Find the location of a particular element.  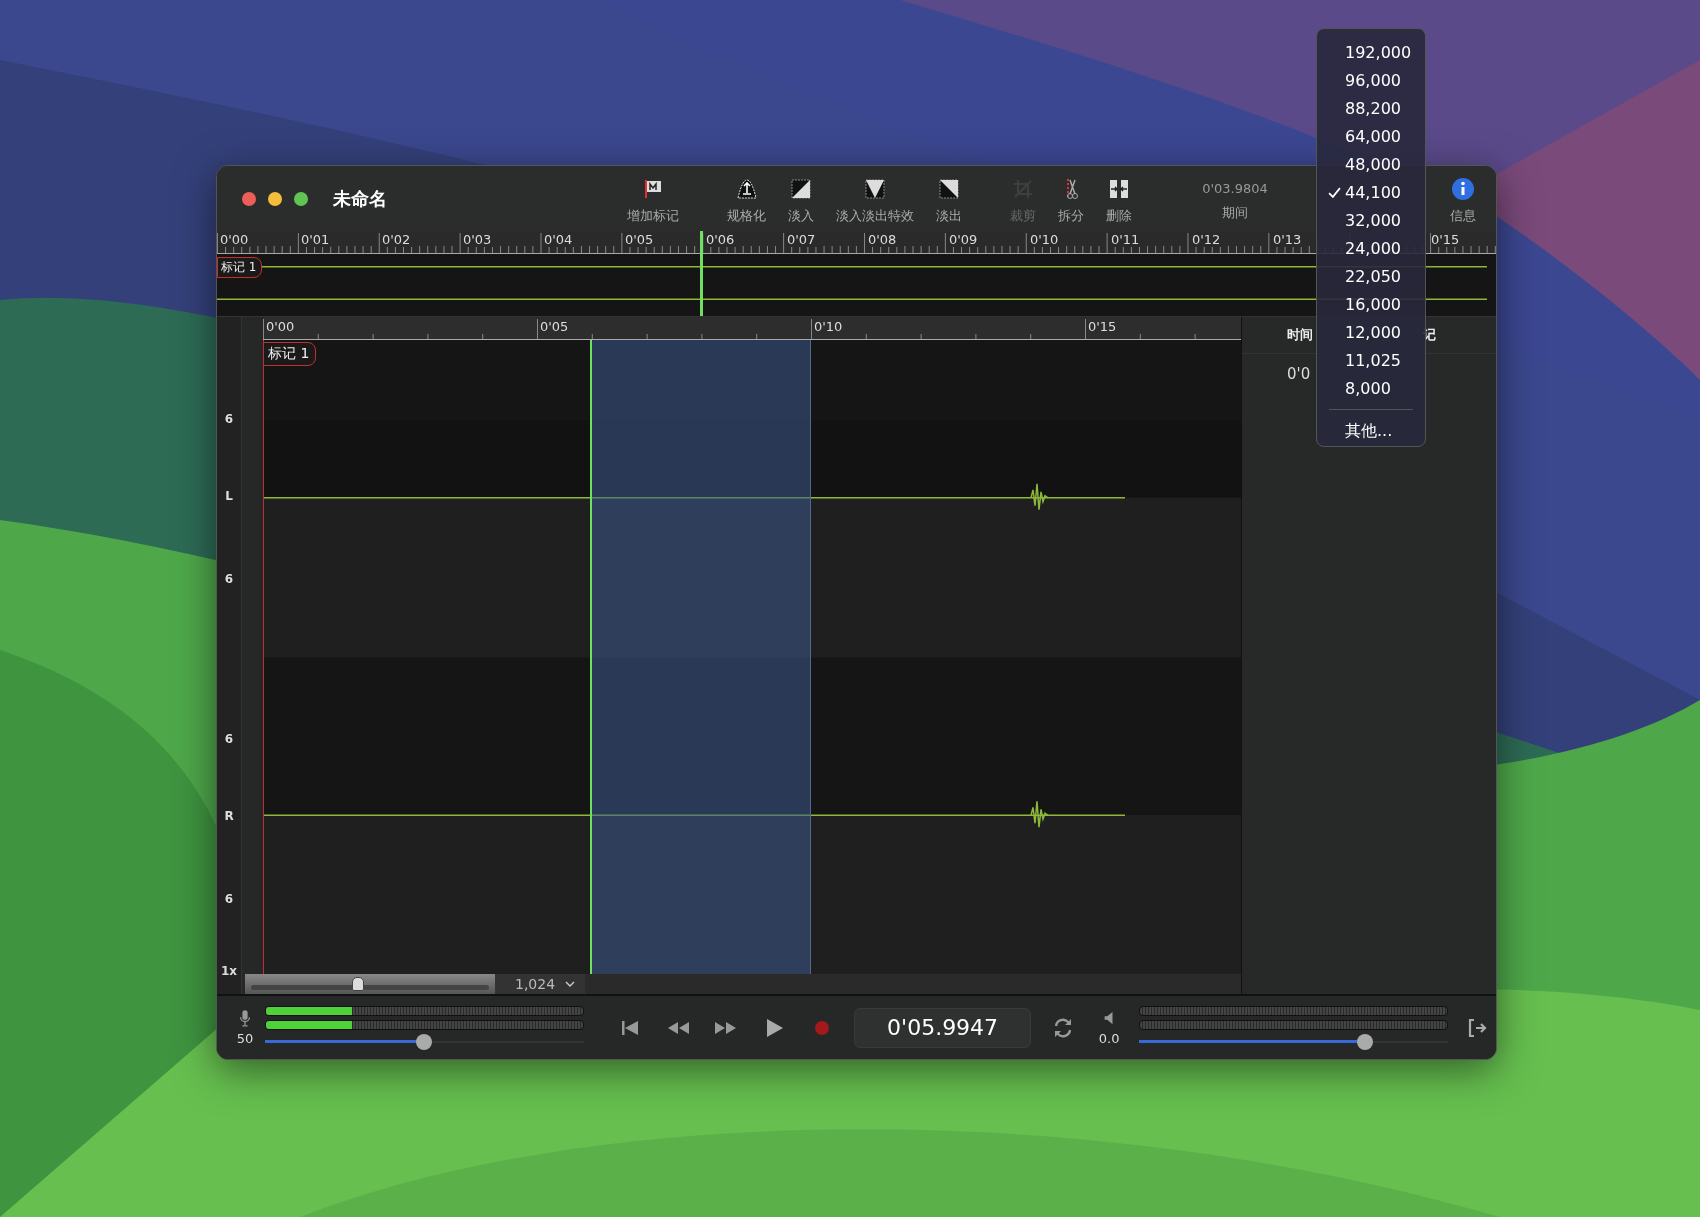

time-label: 0'04 is located at coordinates (559, 239).